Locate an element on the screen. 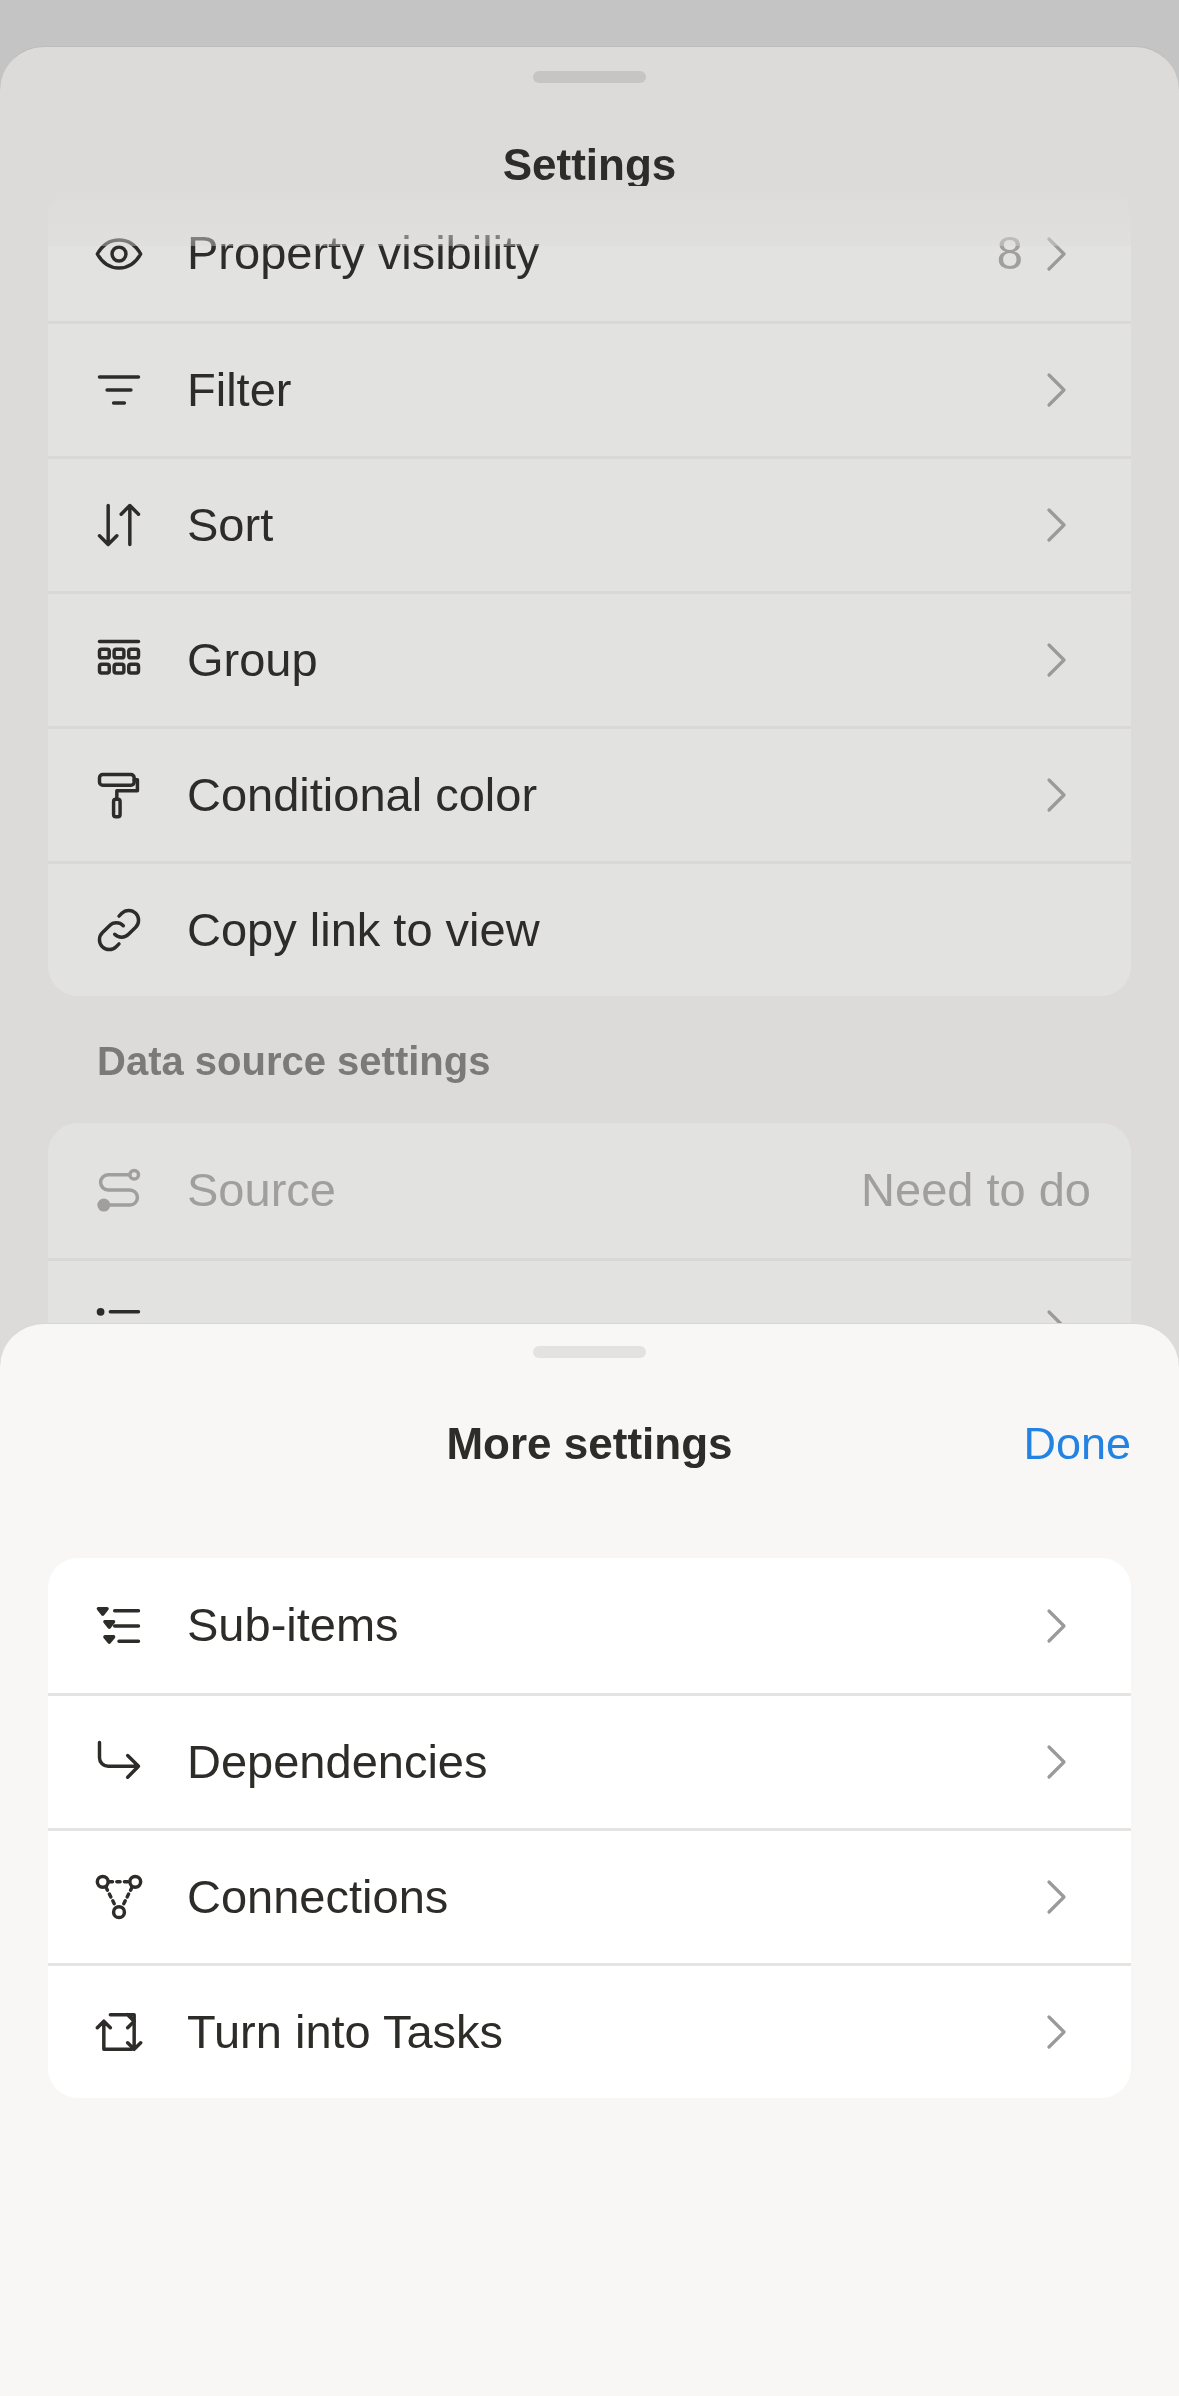 This screenshot has height=2396, width=1179. row-label: Conditional color is located at coordinates (362, 794).